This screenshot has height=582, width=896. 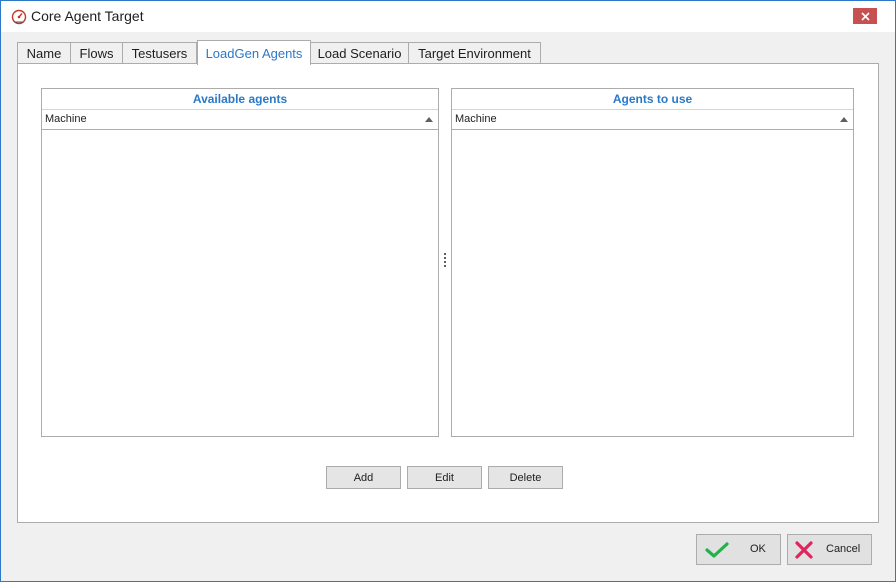 What do you see at coordinates (254, 52) in the screenshot?
I see `tab-loadgen-agents: LoadGen Agents` at bounding box center [254, 52].